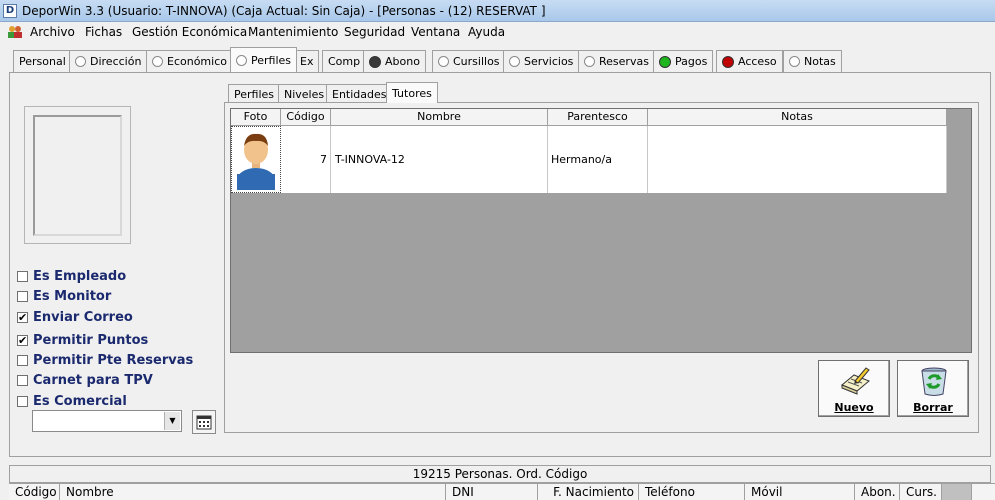 This screenshot has width=995, height=500. I want to click on column-header-notas: Notas, so click(797, 117).